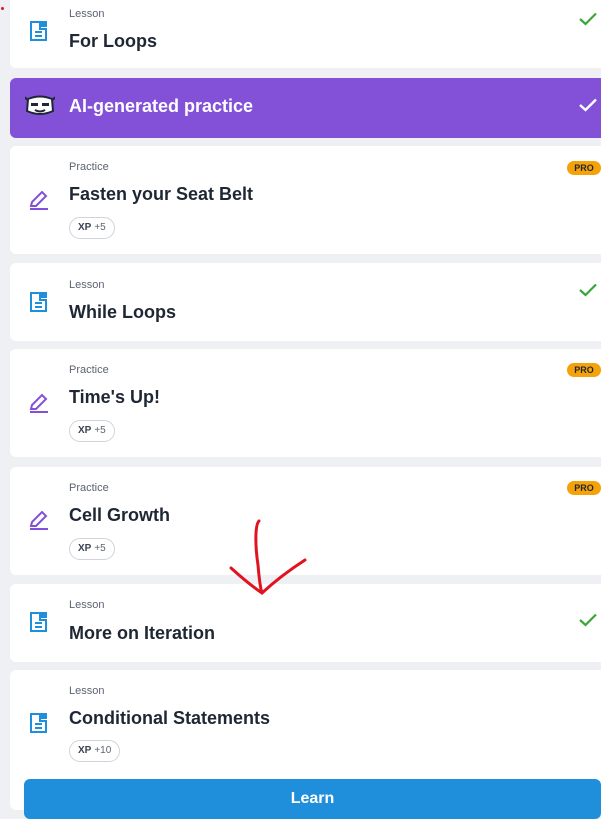 The width and height of the screenshot is (601, 819). Describe the element at coordinates (161, 194) in the screenshot. I see `item-title: Fasten your Seat Belt` at that location.